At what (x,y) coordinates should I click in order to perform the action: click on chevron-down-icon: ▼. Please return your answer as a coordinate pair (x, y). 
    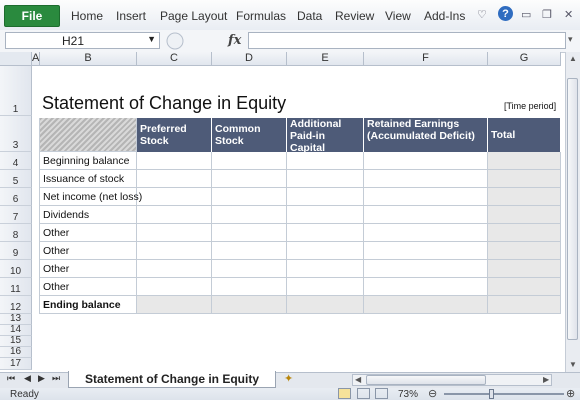
    Looking at the image, I should click on (151, 39).